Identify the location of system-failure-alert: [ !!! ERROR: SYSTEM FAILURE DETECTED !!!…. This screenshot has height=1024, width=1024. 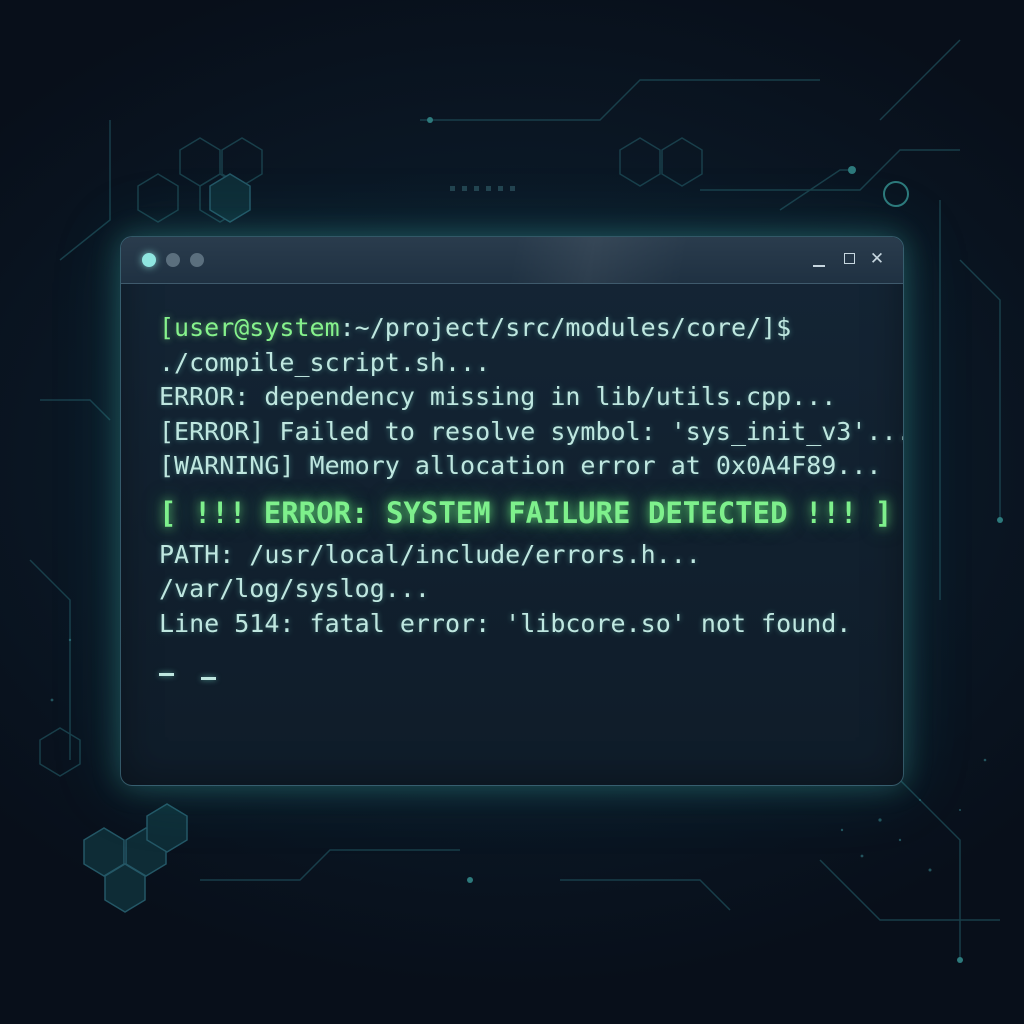
(526, 512).